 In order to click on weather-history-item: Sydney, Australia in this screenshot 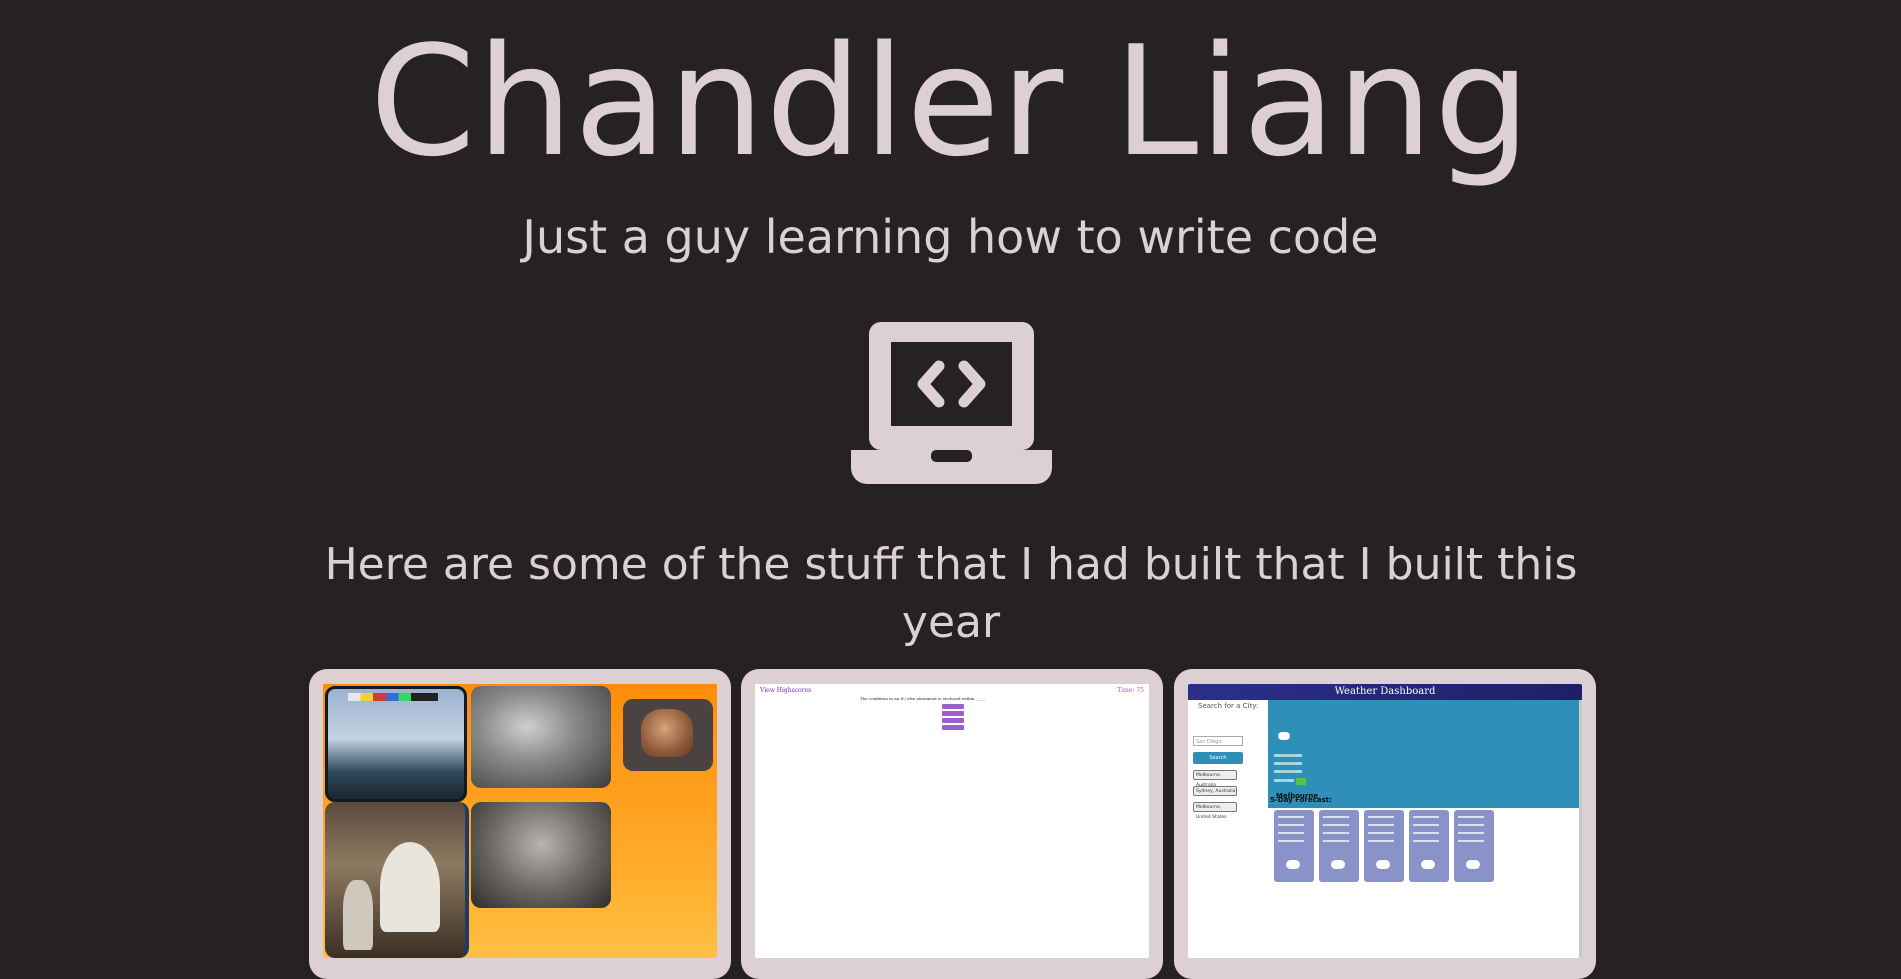, I will do `click(1215, 791)`.